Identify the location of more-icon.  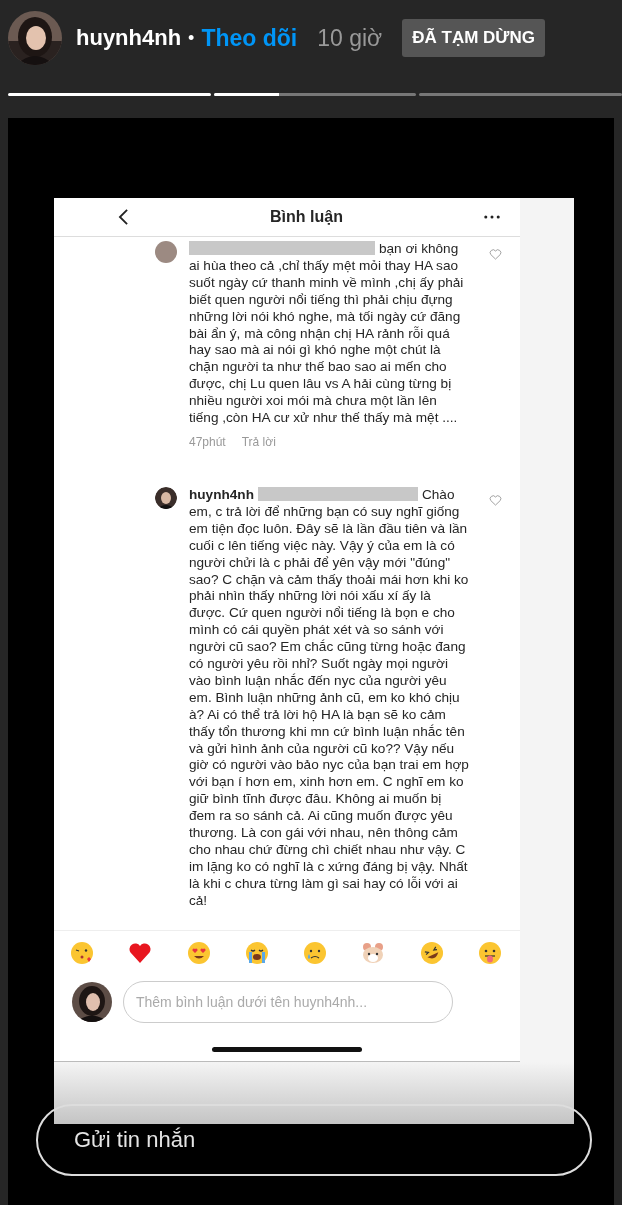
(492, 217).